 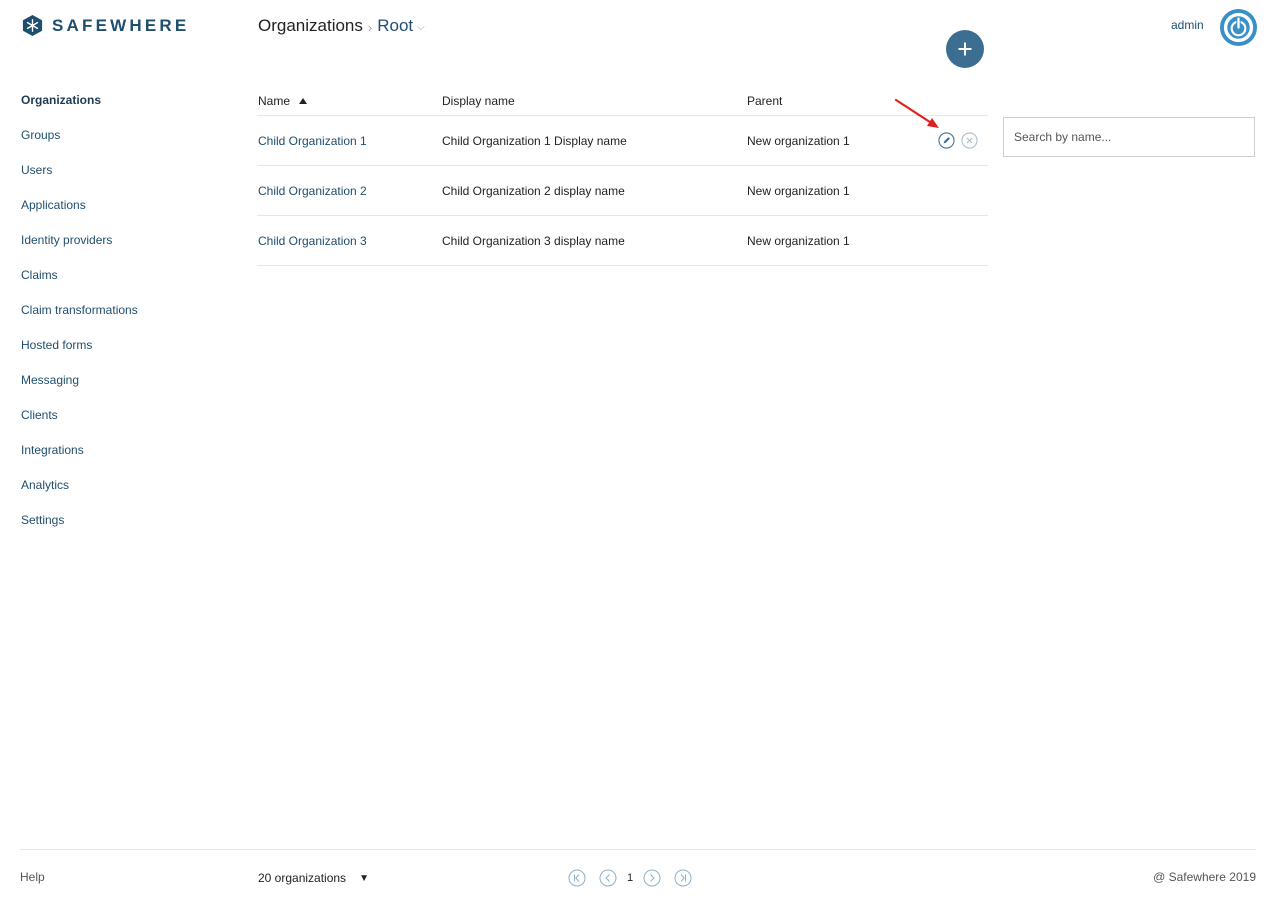 I want to click on pagination: 1, so click(x=630, y=878).